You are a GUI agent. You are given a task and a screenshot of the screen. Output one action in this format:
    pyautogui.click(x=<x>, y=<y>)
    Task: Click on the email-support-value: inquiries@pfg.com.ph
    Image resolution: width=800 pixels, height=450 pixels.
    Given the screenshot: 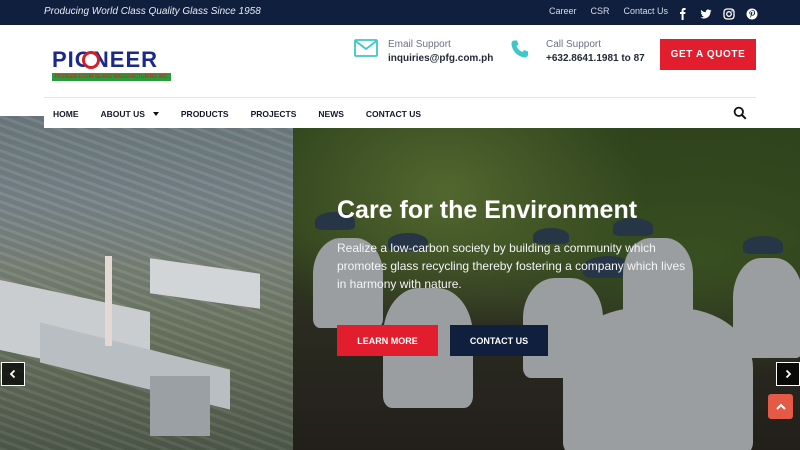 What is the action you would take?
    pyautogui.click(x=440, y=58)
    